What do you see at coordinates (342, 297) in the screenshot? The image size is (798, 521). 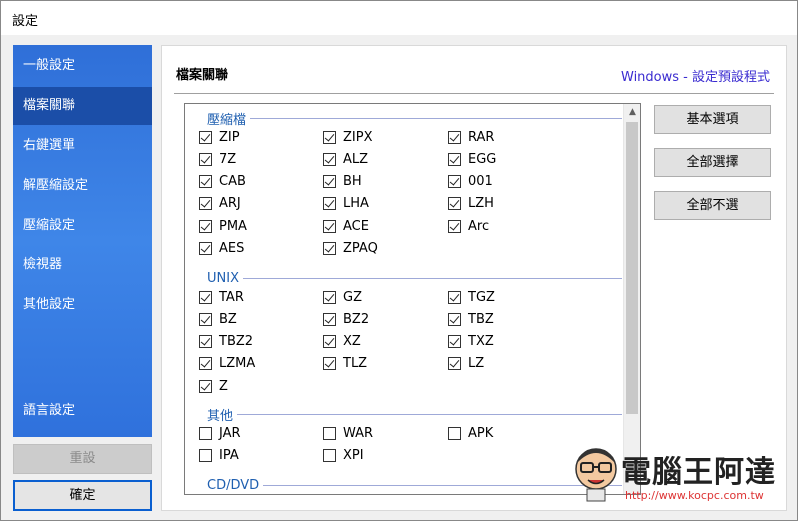 I see `checkbox-item: GZ` at bounding box center [342, 297].